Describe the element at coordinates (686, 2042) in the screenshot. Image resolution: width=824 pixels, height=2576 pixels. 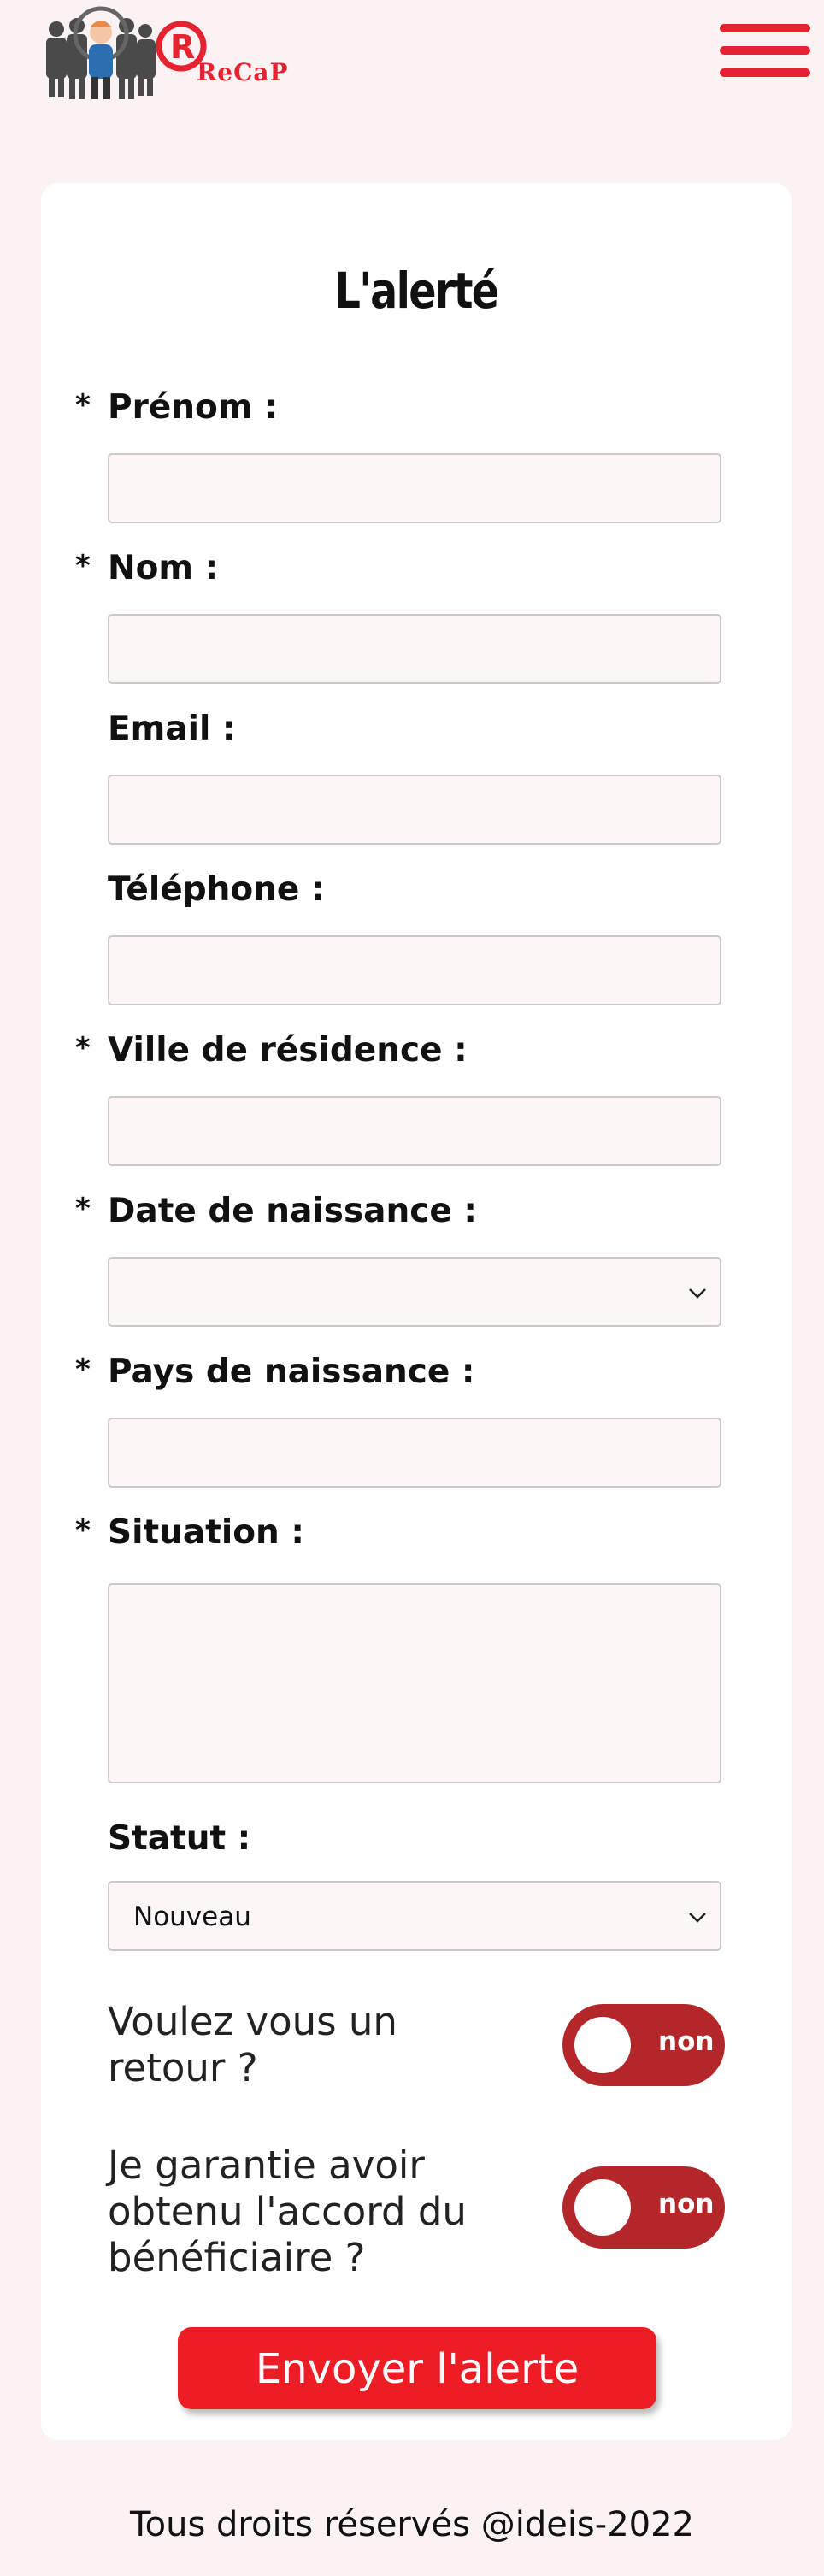
I see `feedback-toggle-state: non` at that location.